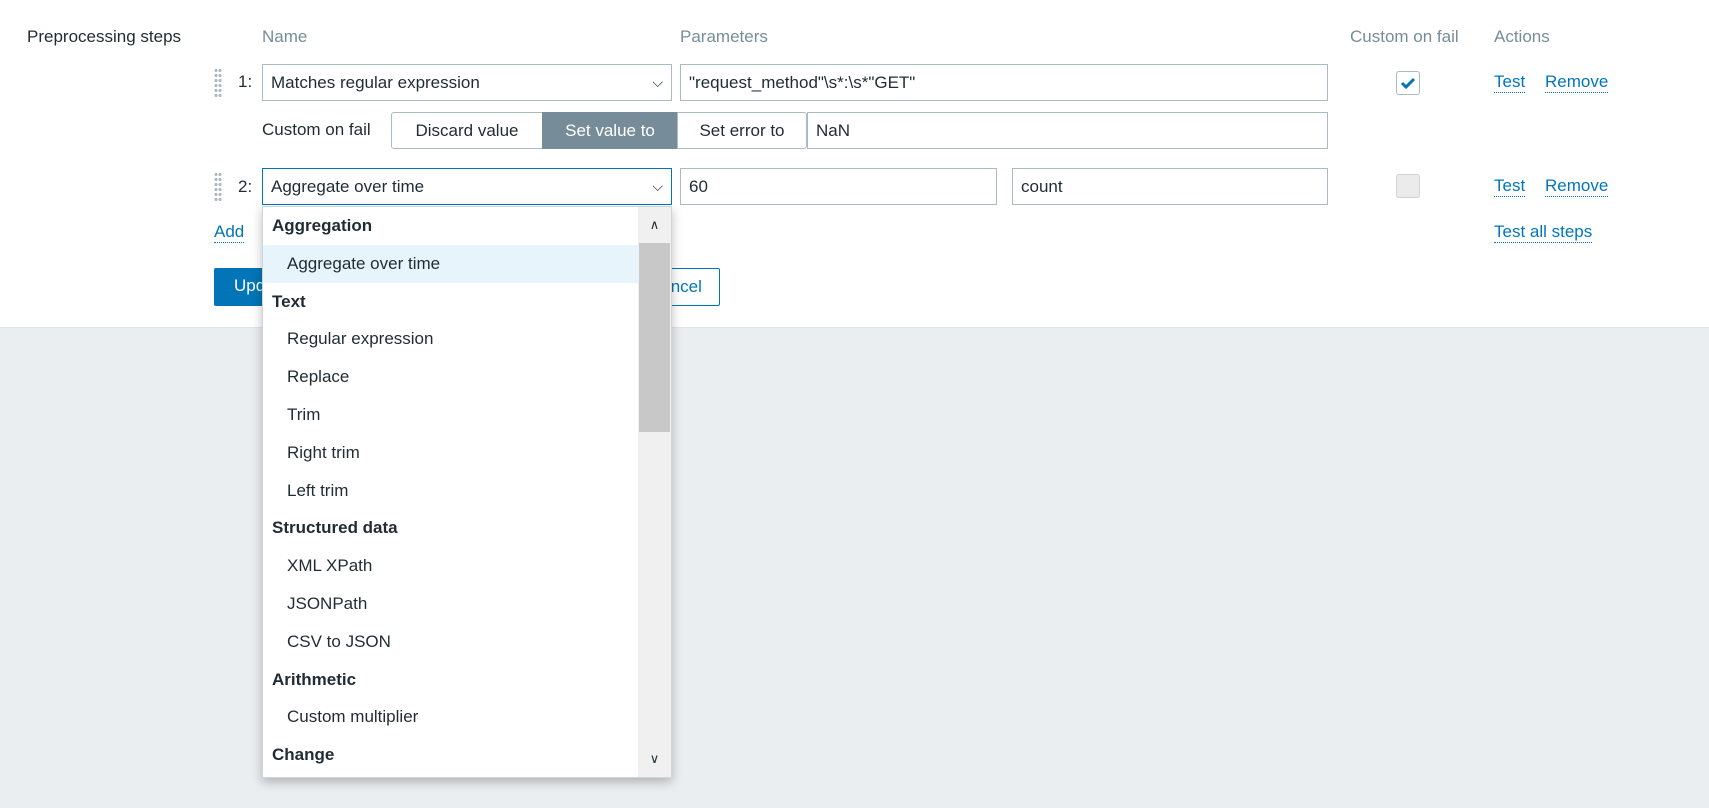 The width and height of the screenshot is (1709, 808). I want to click on dropdown-option: Replace, so click(451, 377).